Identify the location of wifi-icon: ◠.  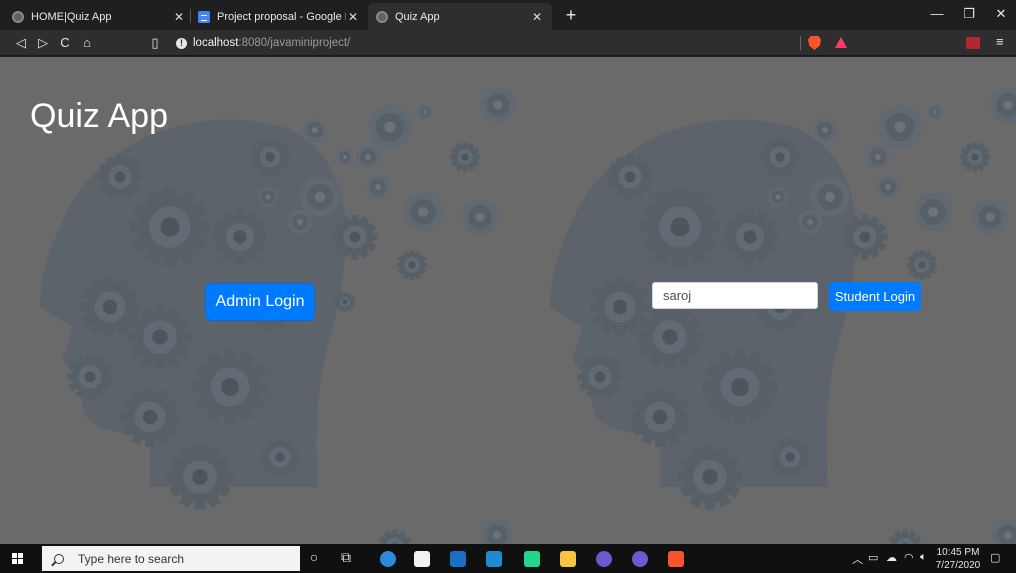
(909, 557).